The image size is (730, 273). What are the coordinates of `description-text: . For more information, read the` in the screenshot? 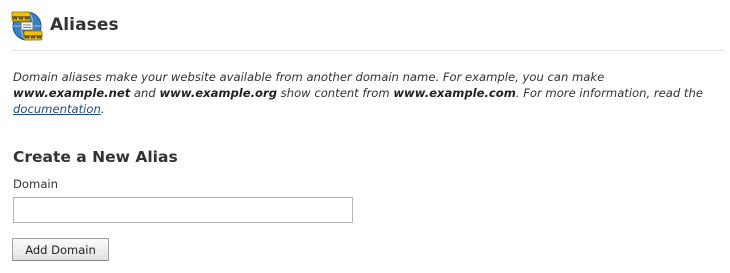 It's located at (609, 93).